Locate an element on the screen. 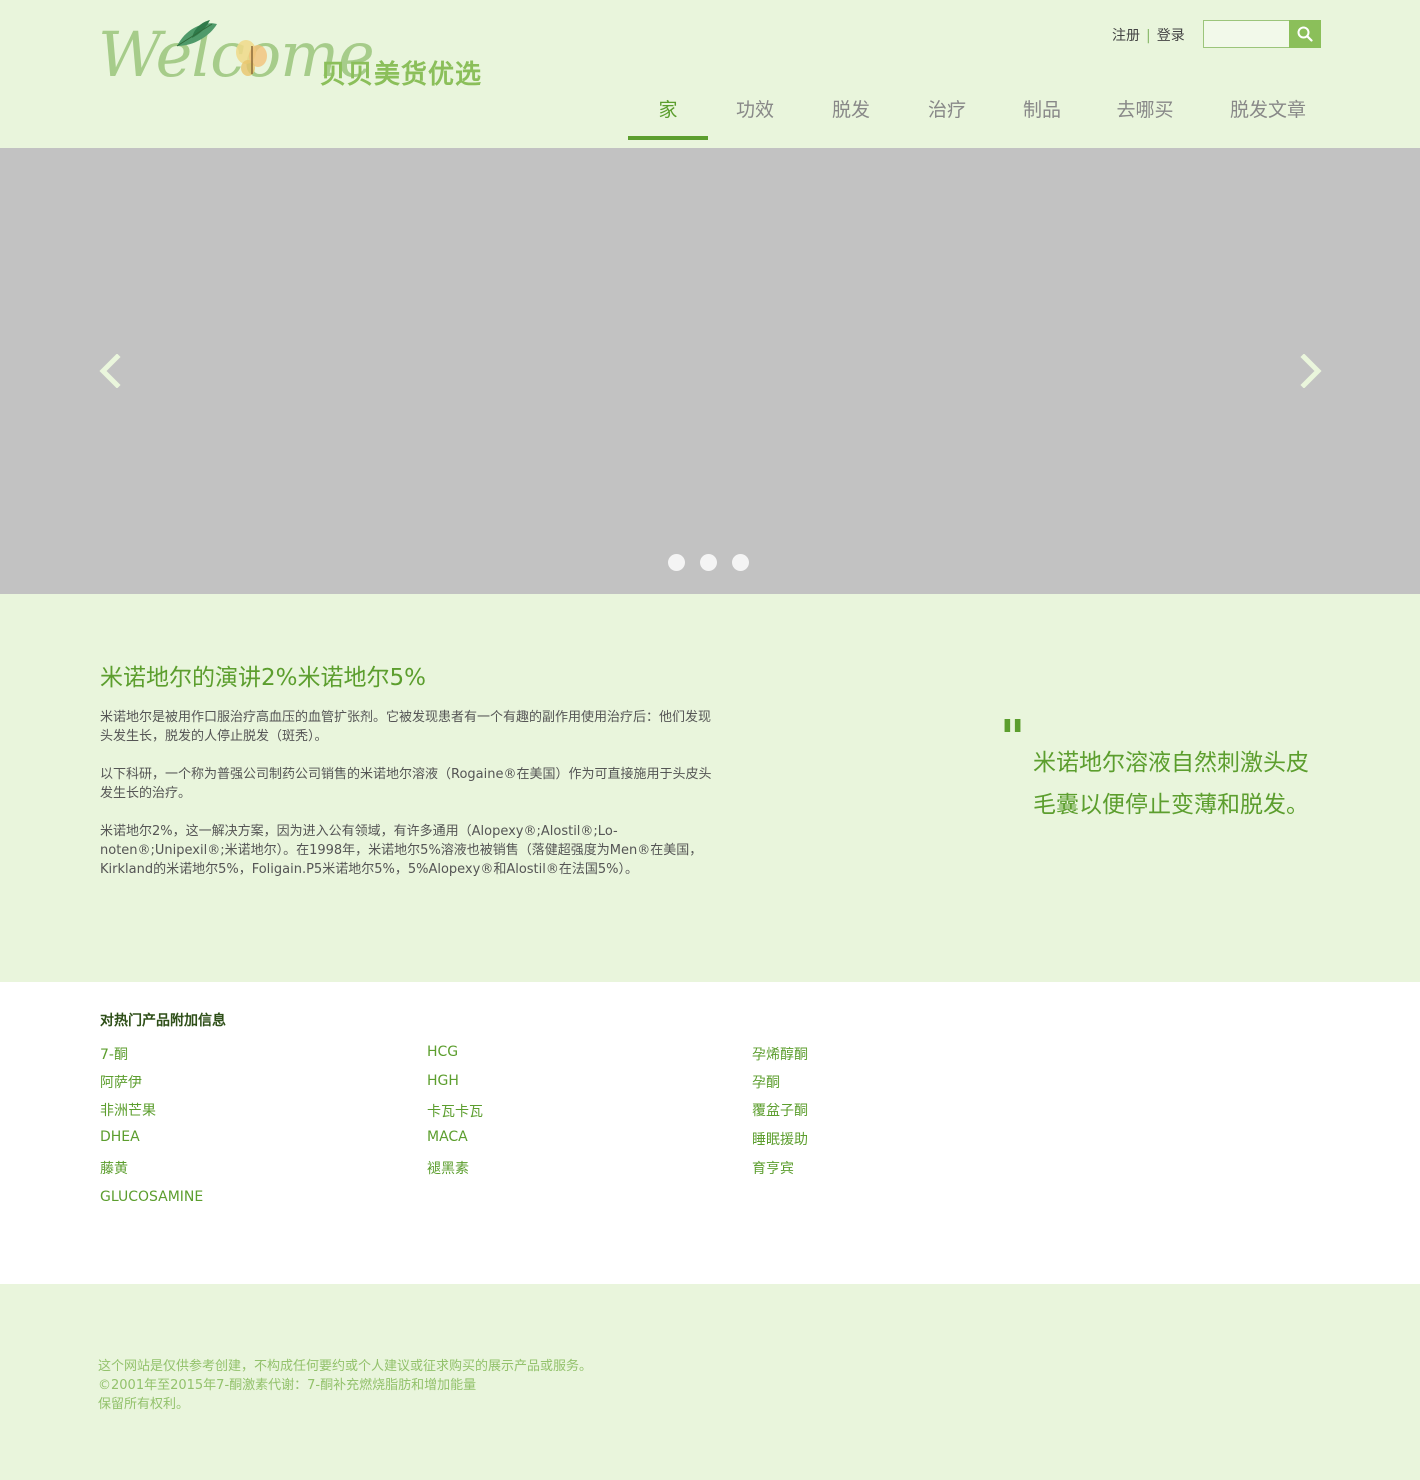 The height and width of the screenshot is (1480, 1420). register-link: 注册 is located at coordinates (1126, 36).